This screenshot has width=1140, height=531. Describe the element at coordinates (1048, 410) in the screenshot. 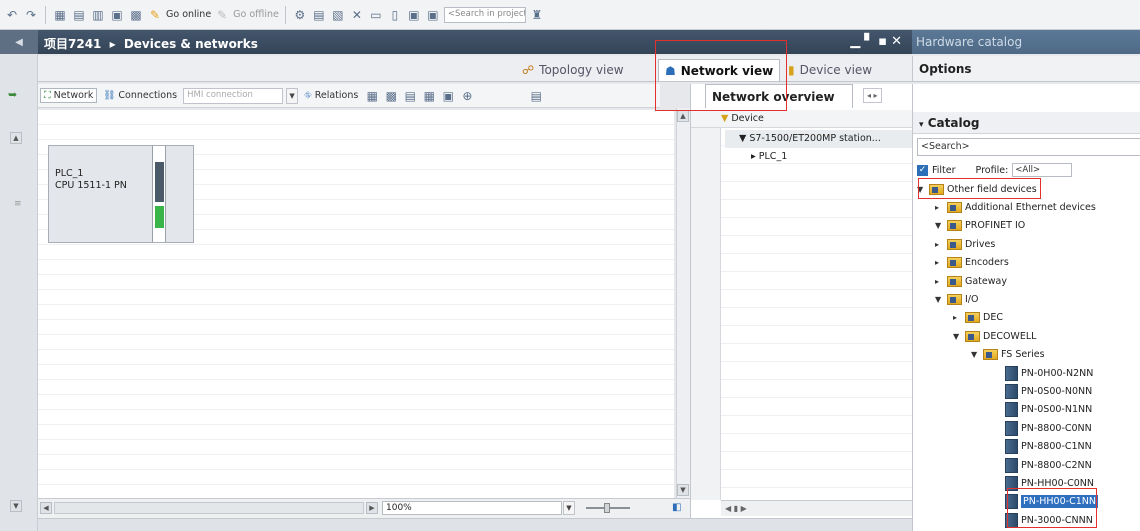

I see `tree-device-item: PN-0S00-N1NN` at that location.